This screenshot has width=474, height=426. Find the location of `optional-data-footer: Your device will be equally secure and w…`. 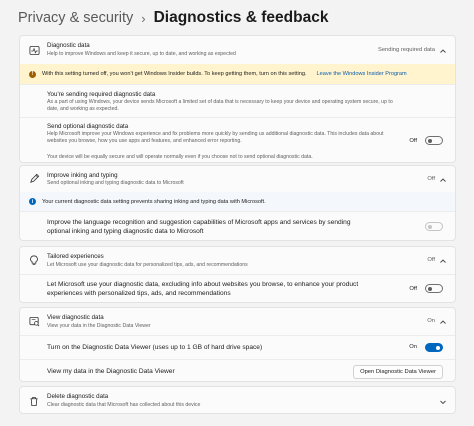

optional-data-footer: Your device will be equally secure and w… is located at coordinates (180, 157).